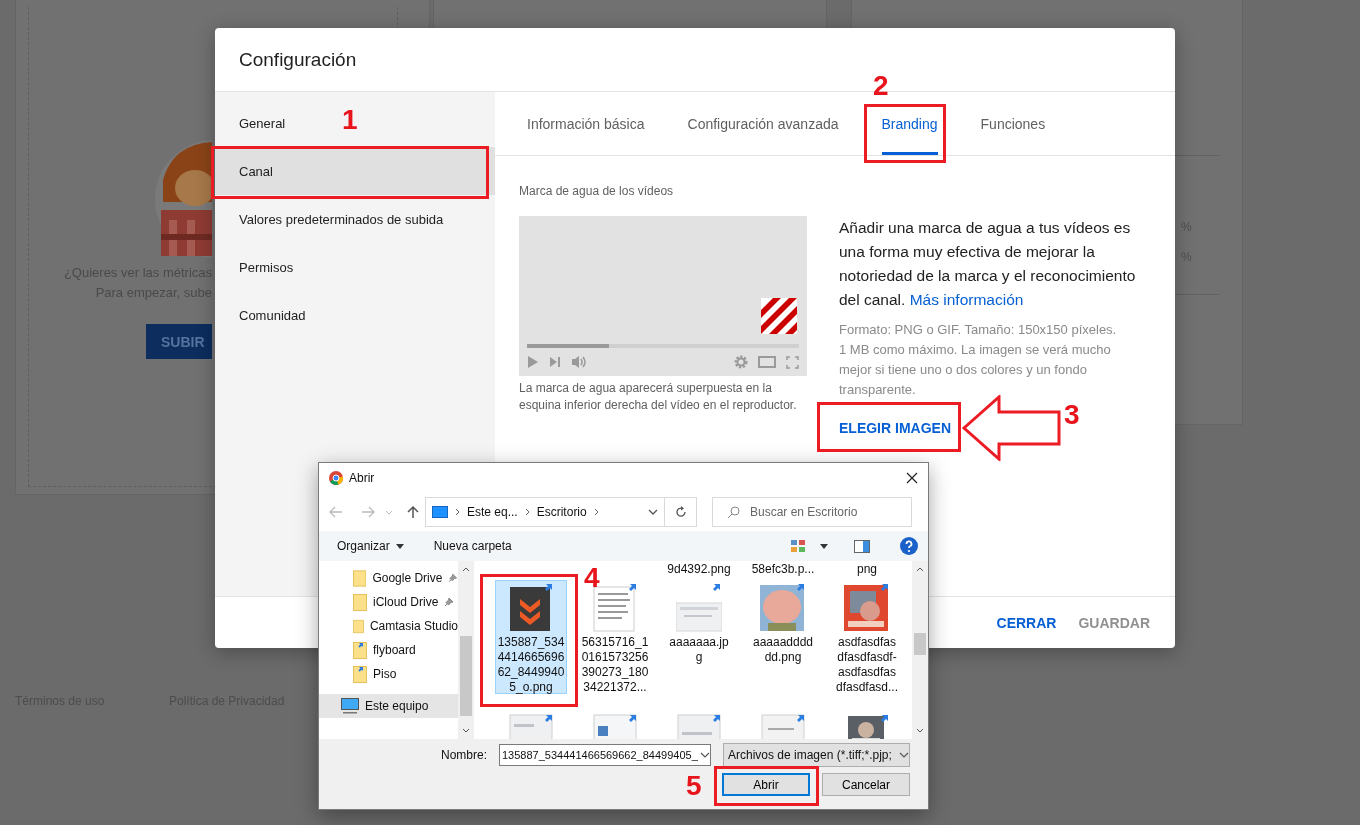  I want to click on close-icon, so click(912, 478).